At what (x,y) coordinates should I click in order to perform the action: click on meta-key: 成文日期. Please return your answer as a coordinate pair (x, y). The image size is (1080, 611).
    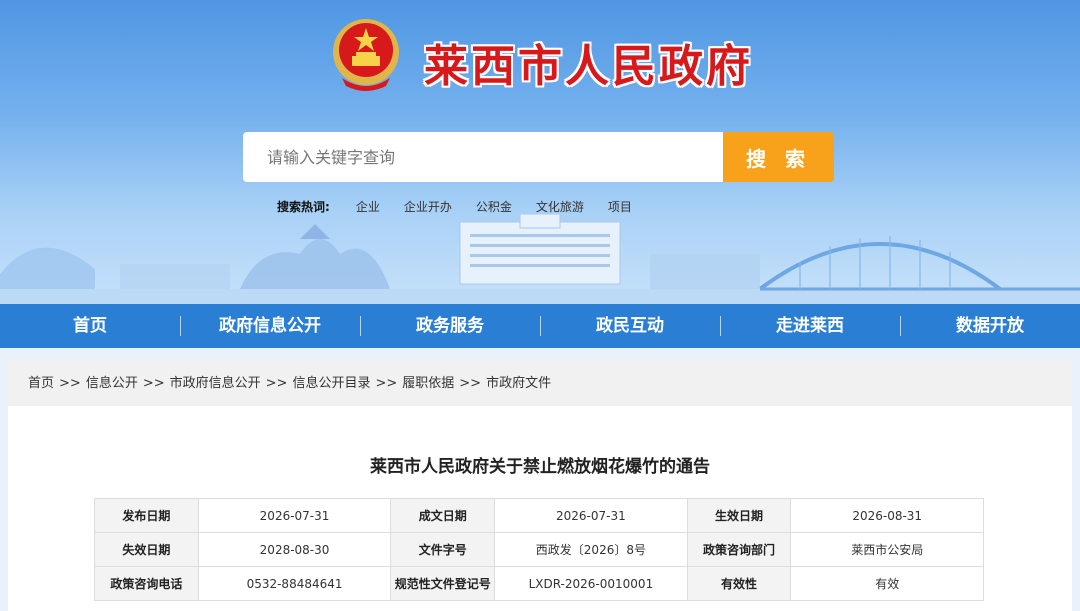
    Looking at the image, I should click on (443, 515).